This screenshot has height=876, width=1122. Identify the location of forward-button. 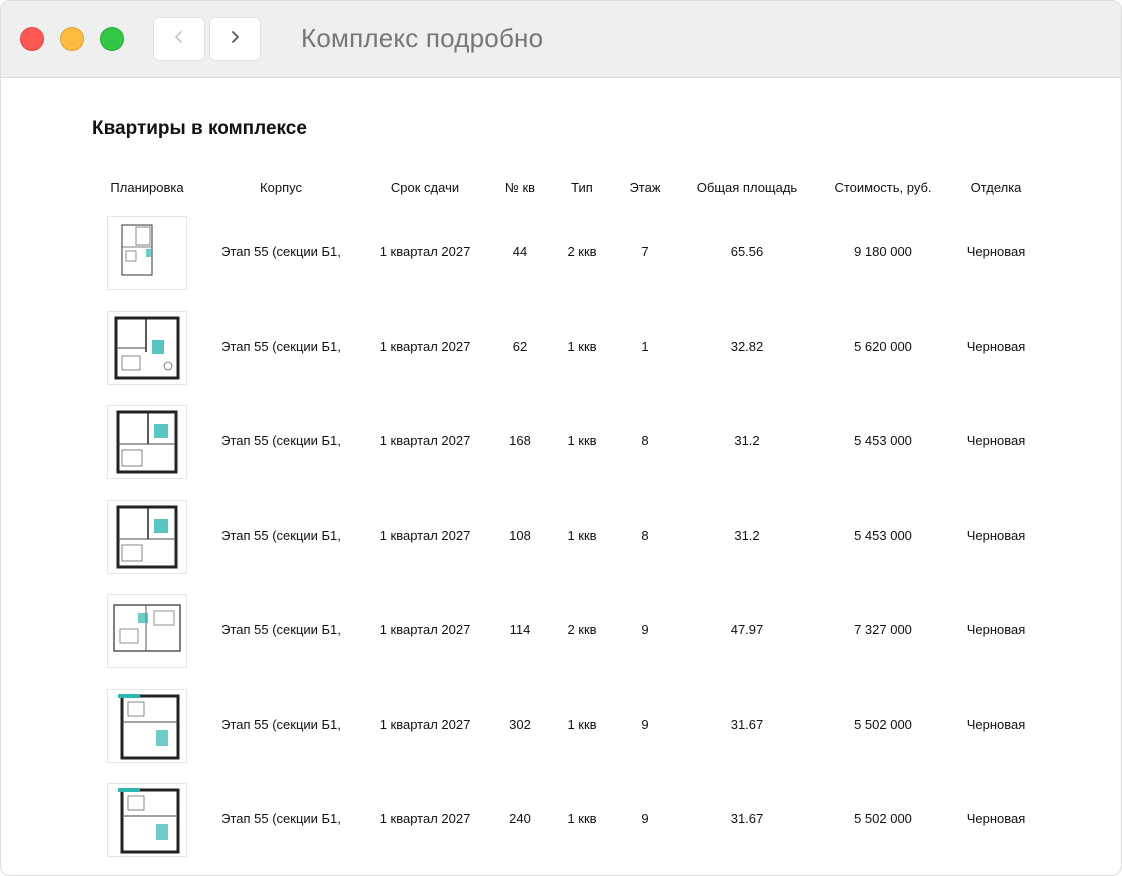
(235, 39).